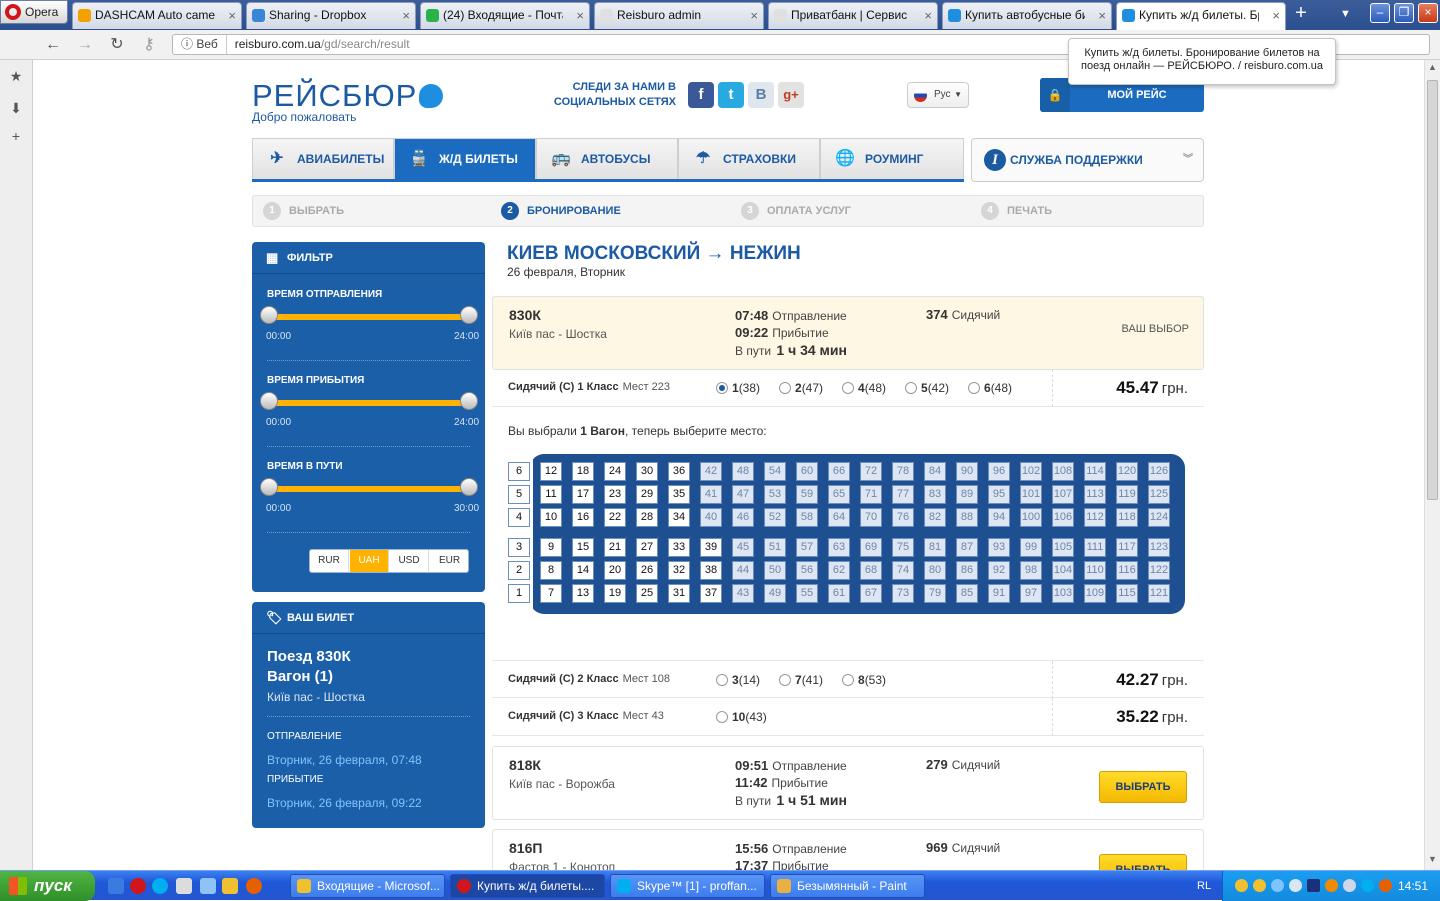  Describe the element at coordinates (160, 886) in the screenshot. I see `skype-icon` at that location.